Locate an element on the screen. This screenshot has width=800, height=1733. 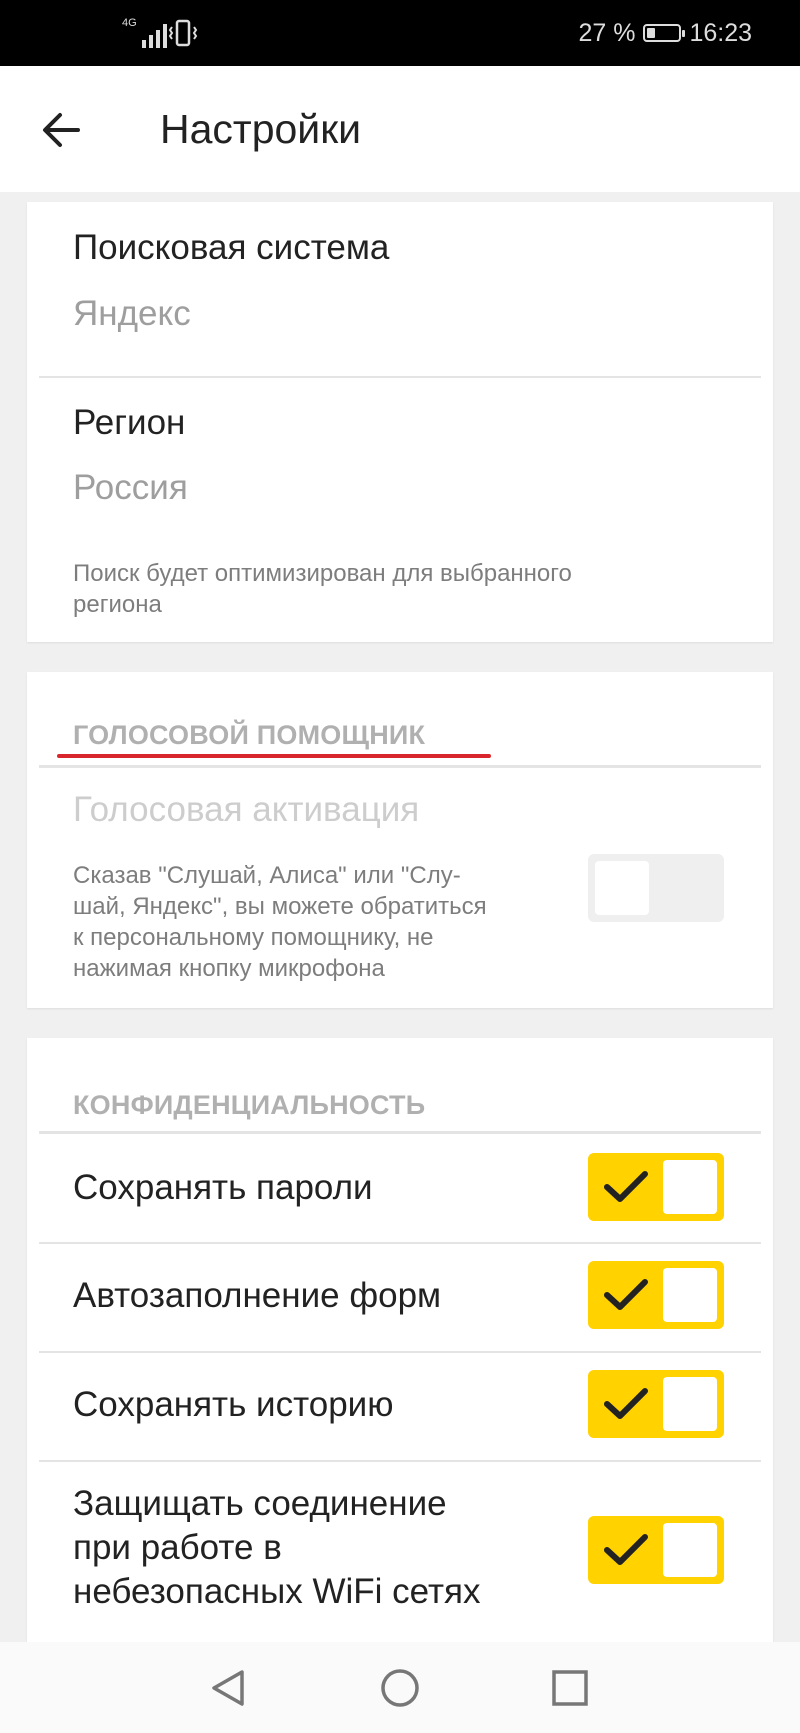
voice-hint-line: шай, Яндекс", вы можете обратиться is located at coordinates (280, 906).